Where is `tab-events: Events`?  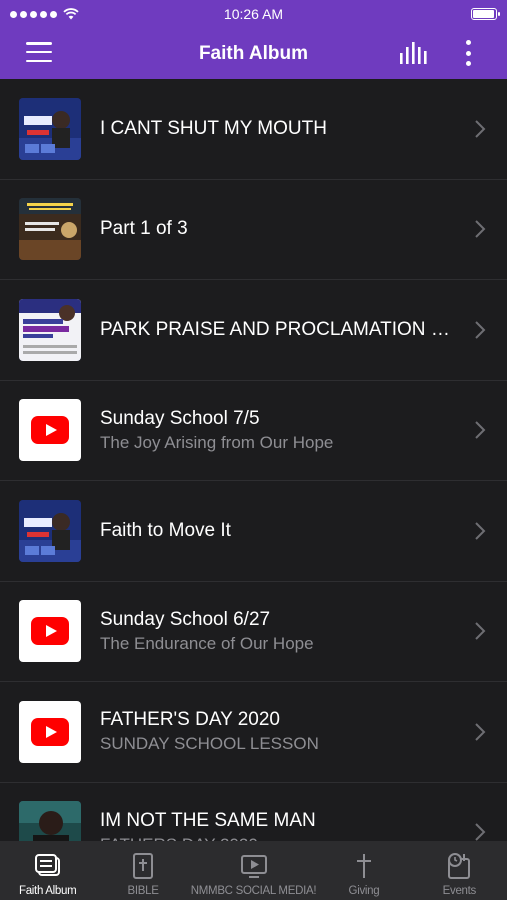 tab-events: Events is located at coordinates (459, 870).